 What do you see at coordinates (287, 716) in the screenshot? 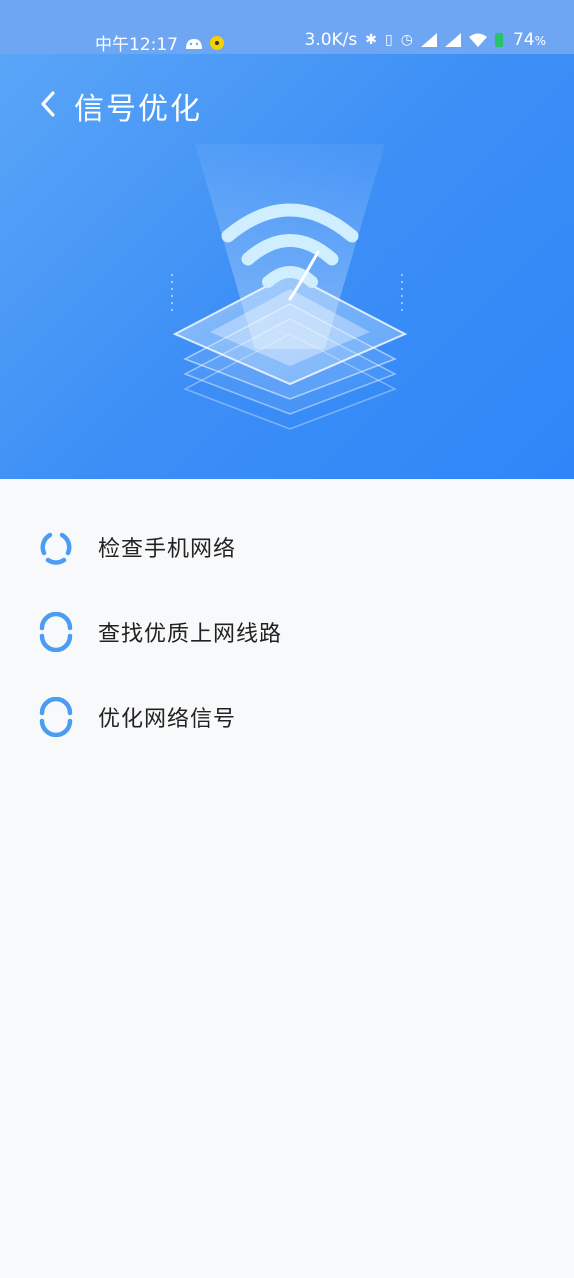
I see `task-item-optimize-signal: 优化网络信号` at bounding box center [287, 716].